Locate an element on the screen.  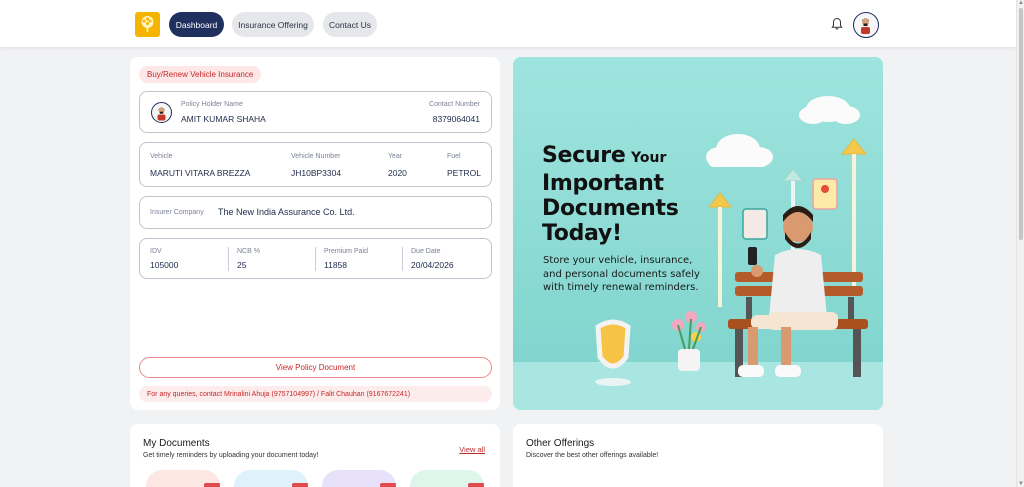
headline-documents: Documents is located at coordinates (610, 208).